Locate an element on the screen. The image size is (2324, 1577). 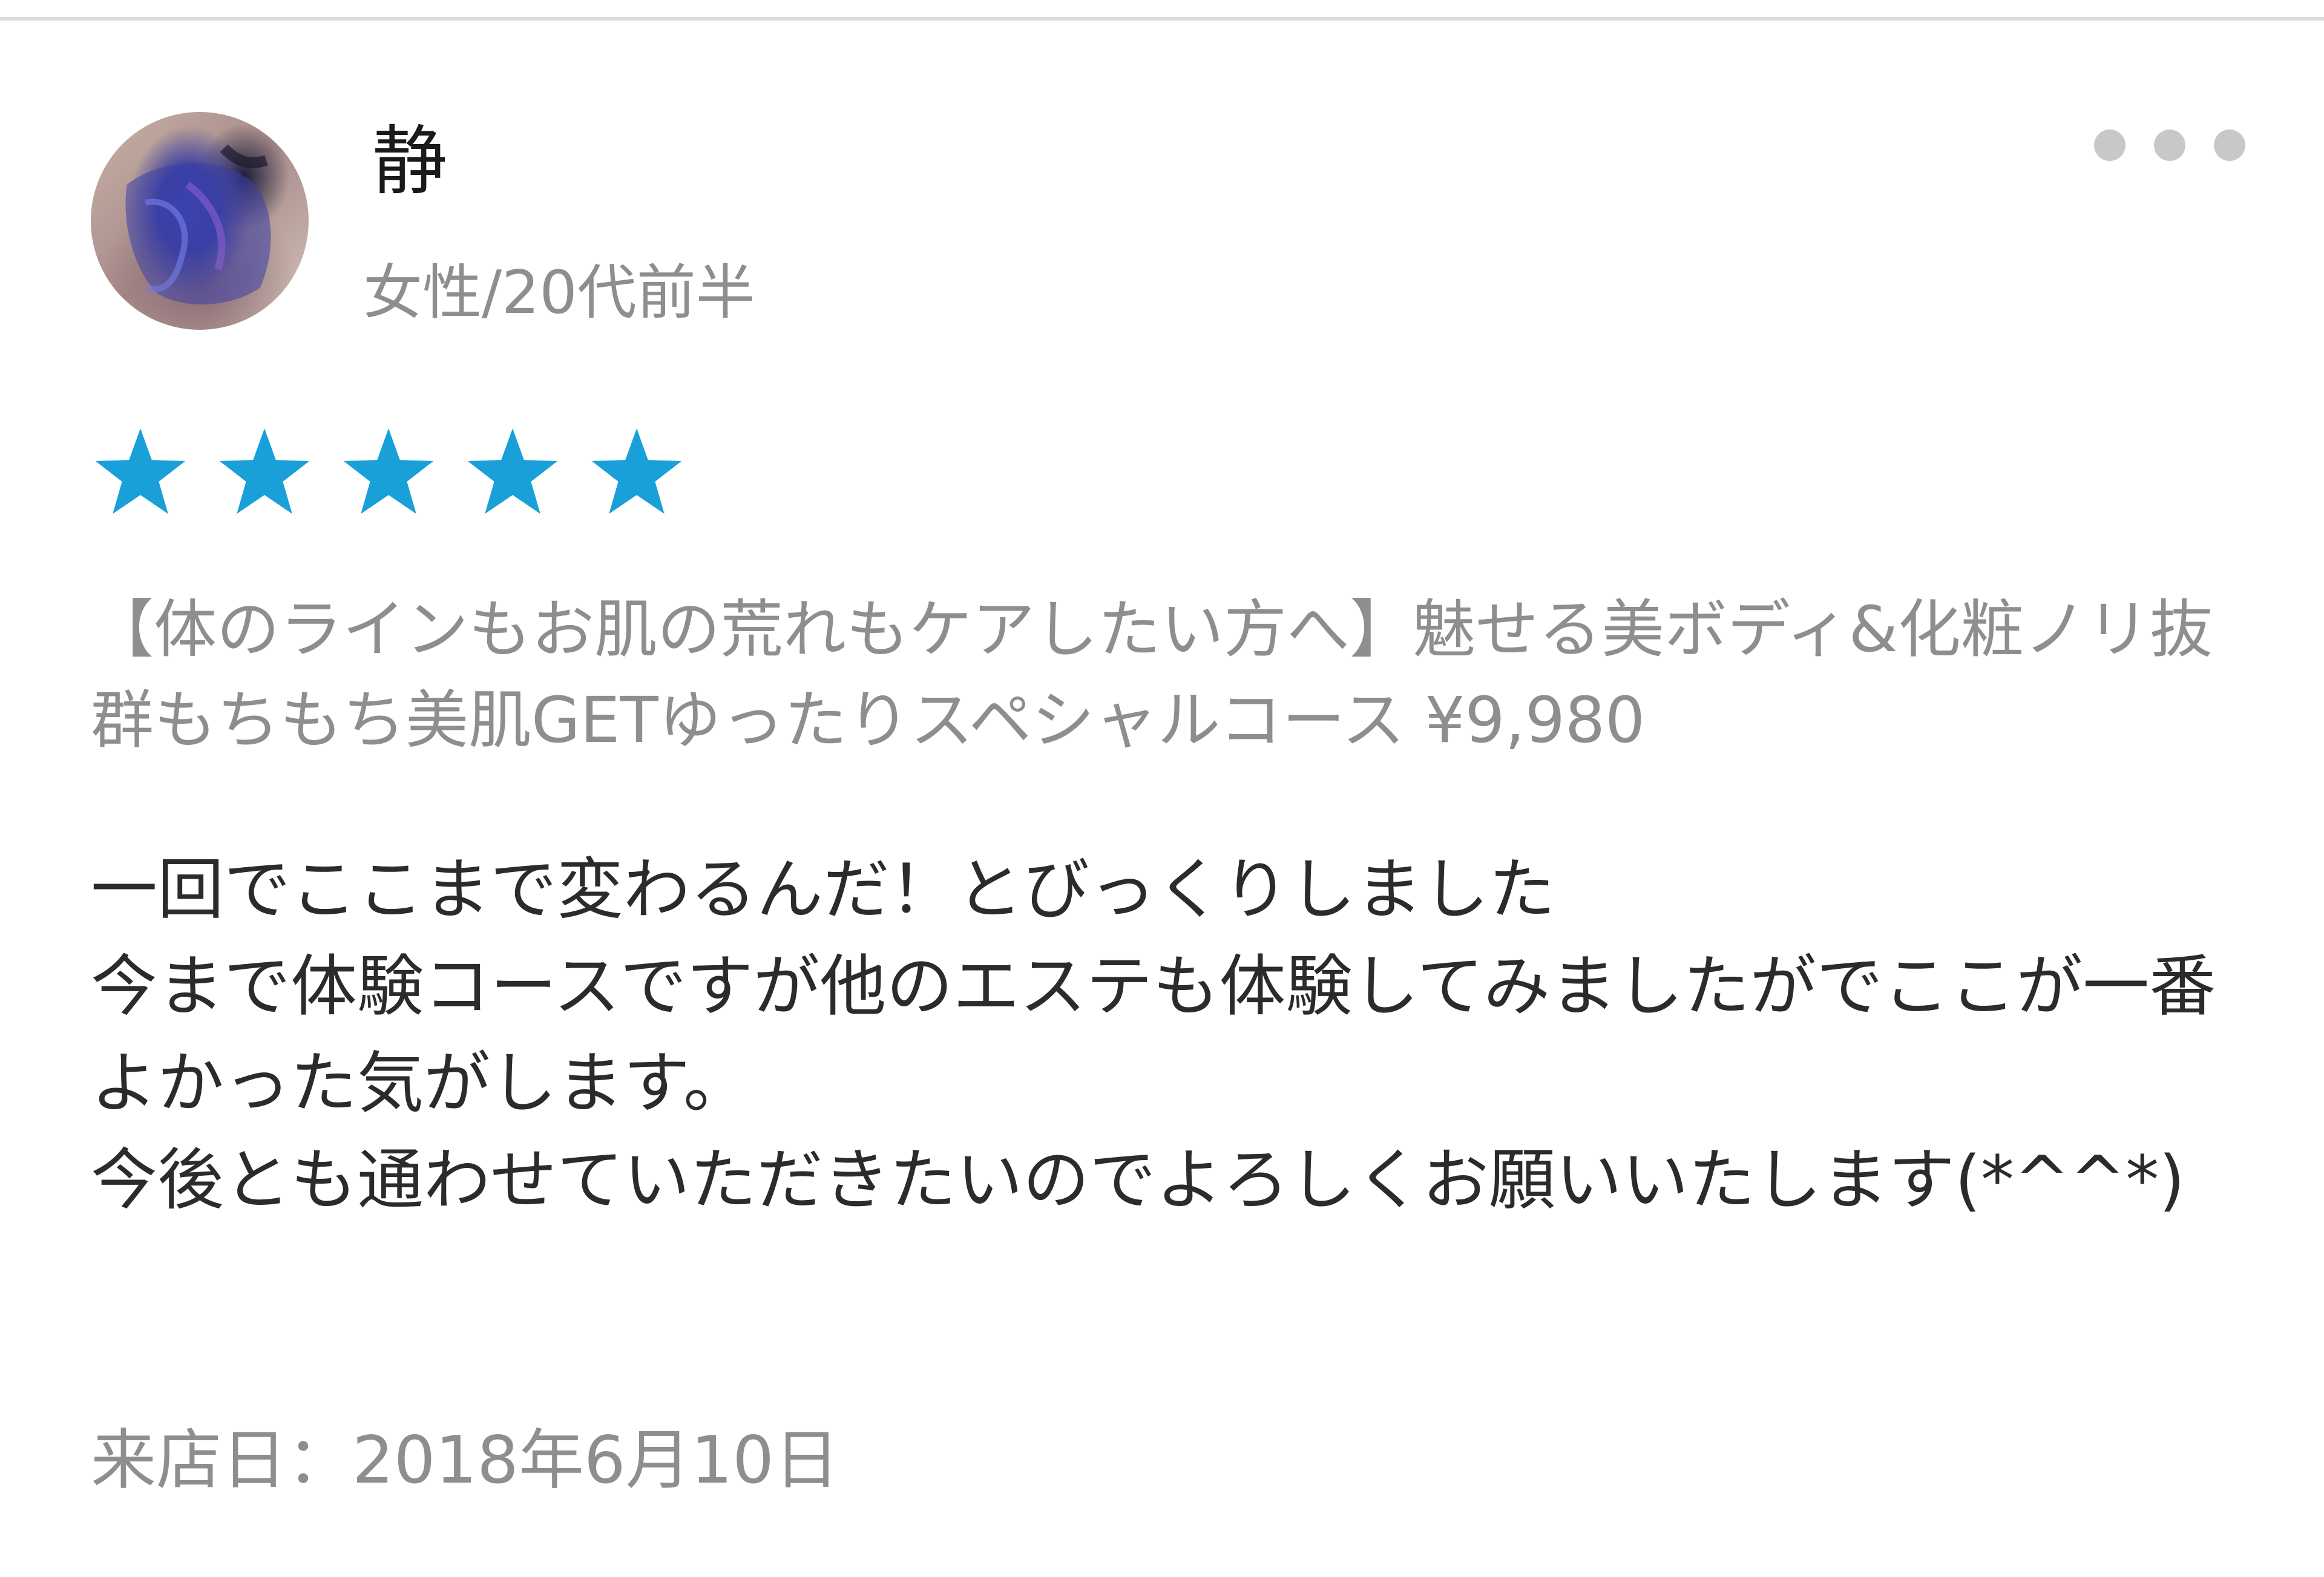
avatar is located at coordinates (200, 221).